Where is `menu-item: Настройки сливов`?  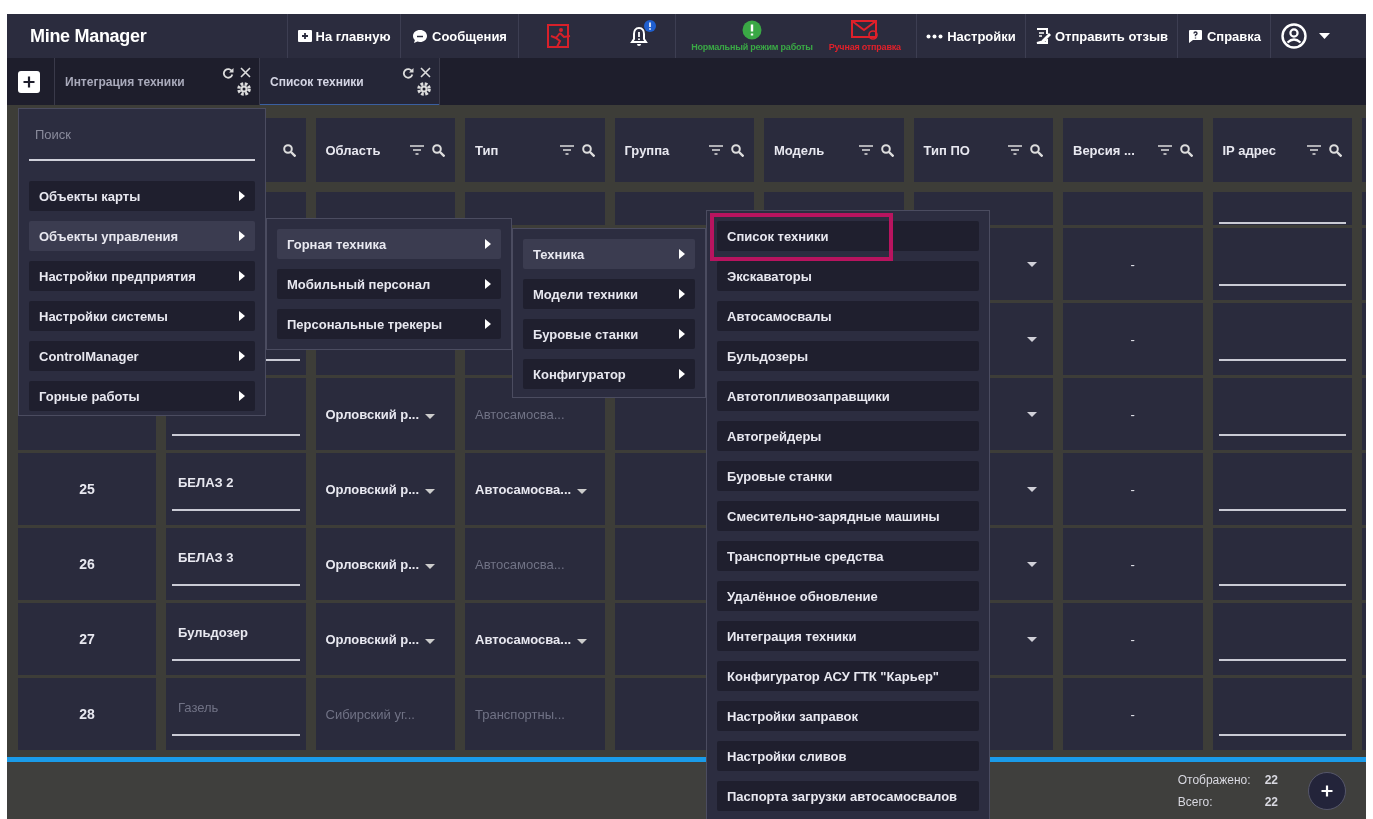
menu-item: Настройки сливов is located at coordinates (848, 756).